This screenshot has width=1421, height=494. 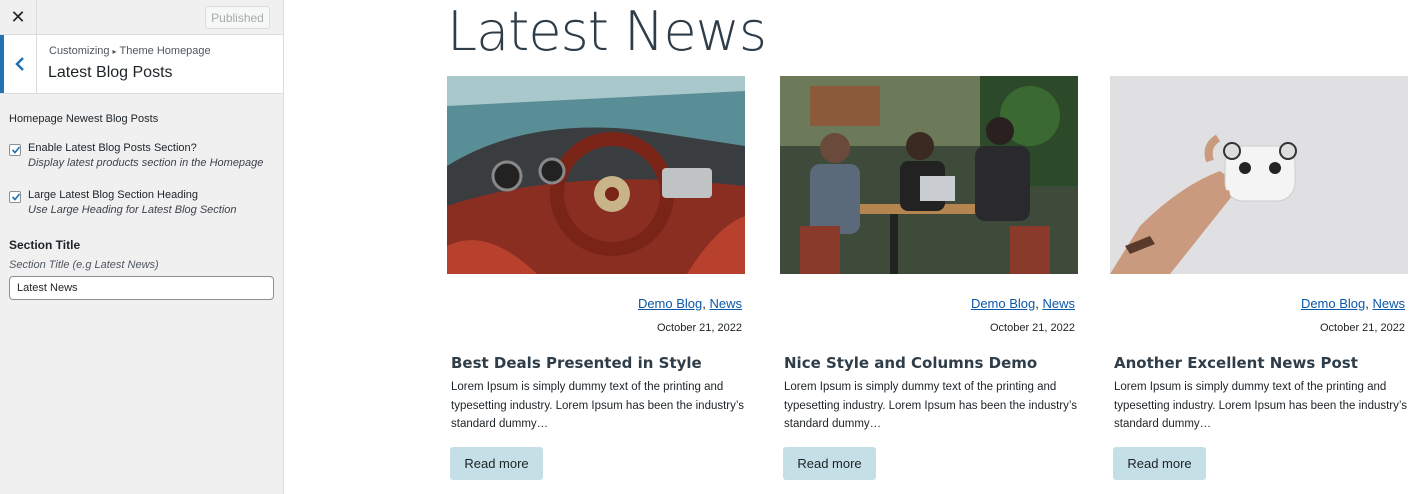 What do you see at coordinates (237, 17) in the screenshot?
I see `publish-button: Published` at bounding box center [237, 17].